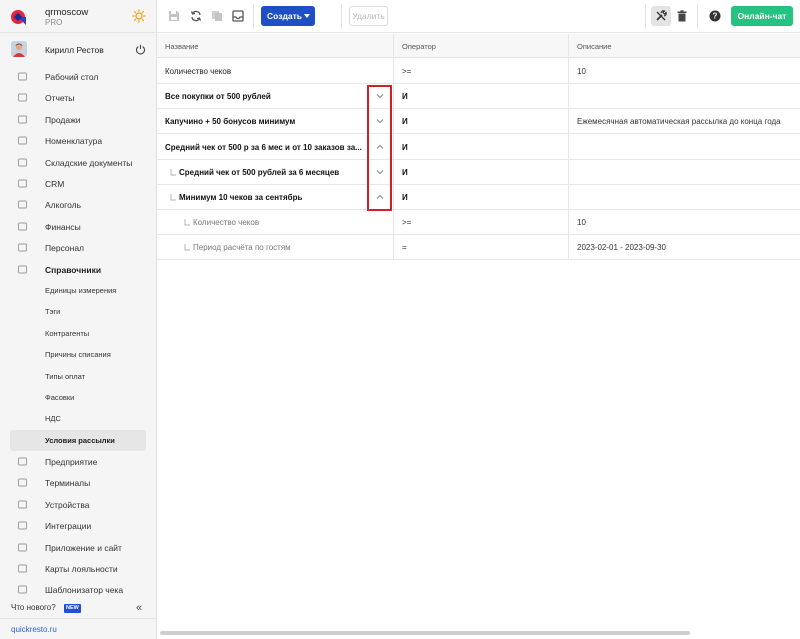 The image size is (800, 639). Describe the element at coordinates (78, 397) in the screenshot. I see `subnav-item: Фасовки` at that location.